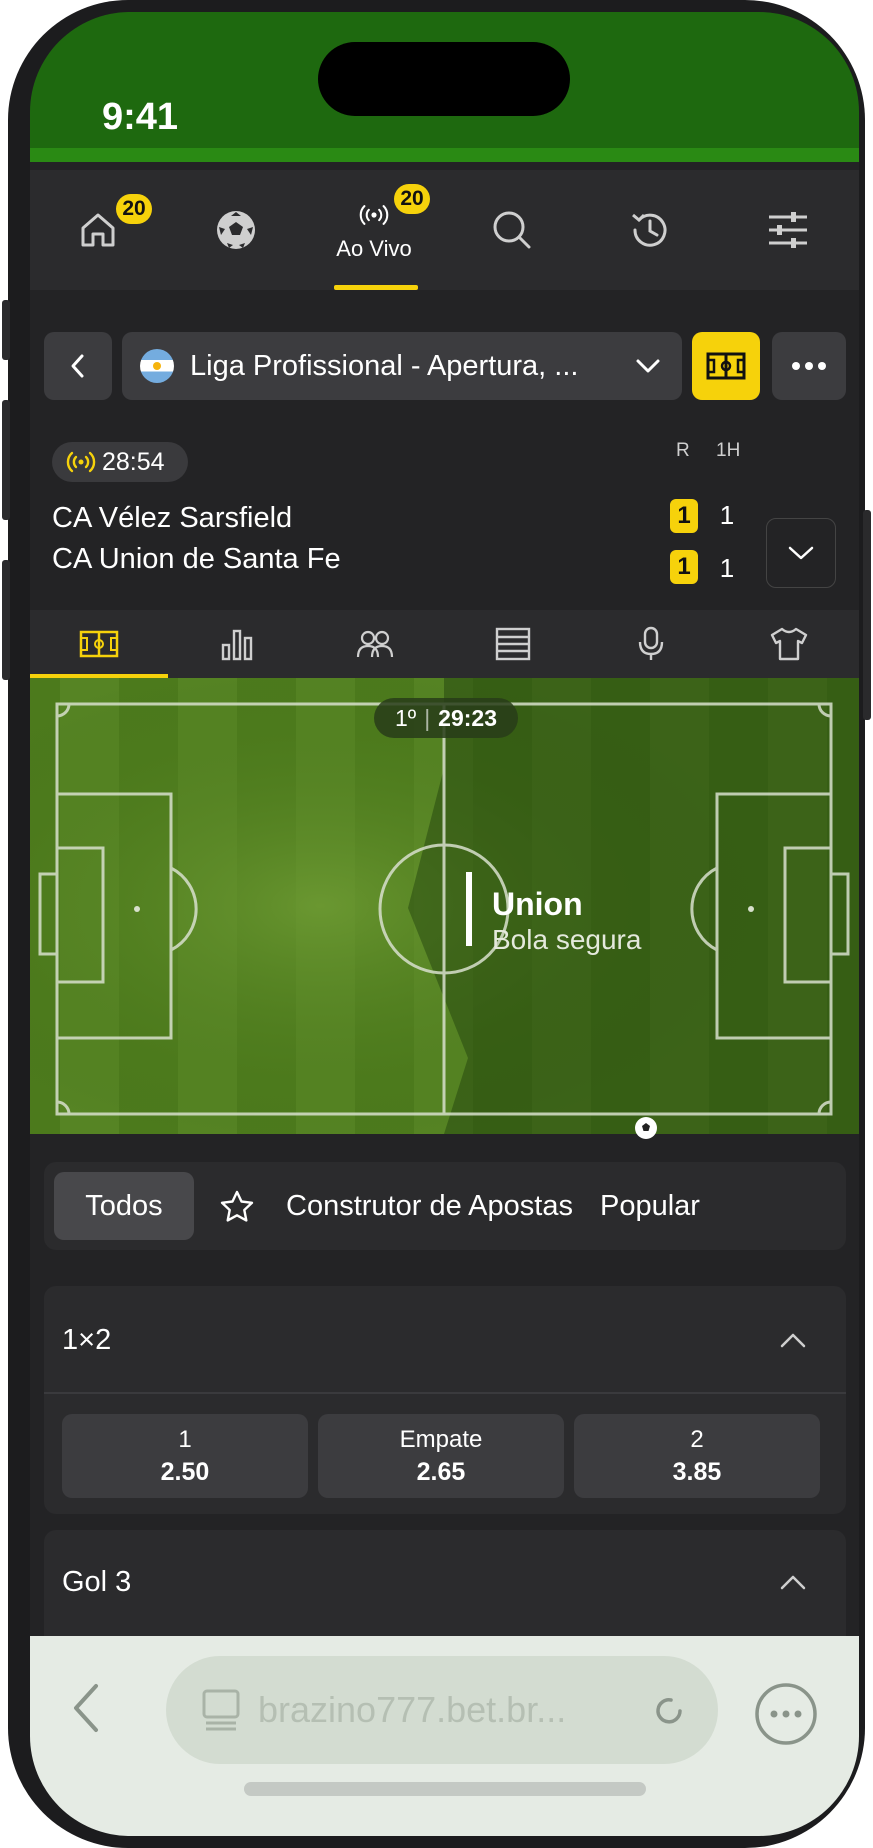 The image size is (873, 1848). I want to click on odds-button-home: 1 2.50, so click(185, 1456).